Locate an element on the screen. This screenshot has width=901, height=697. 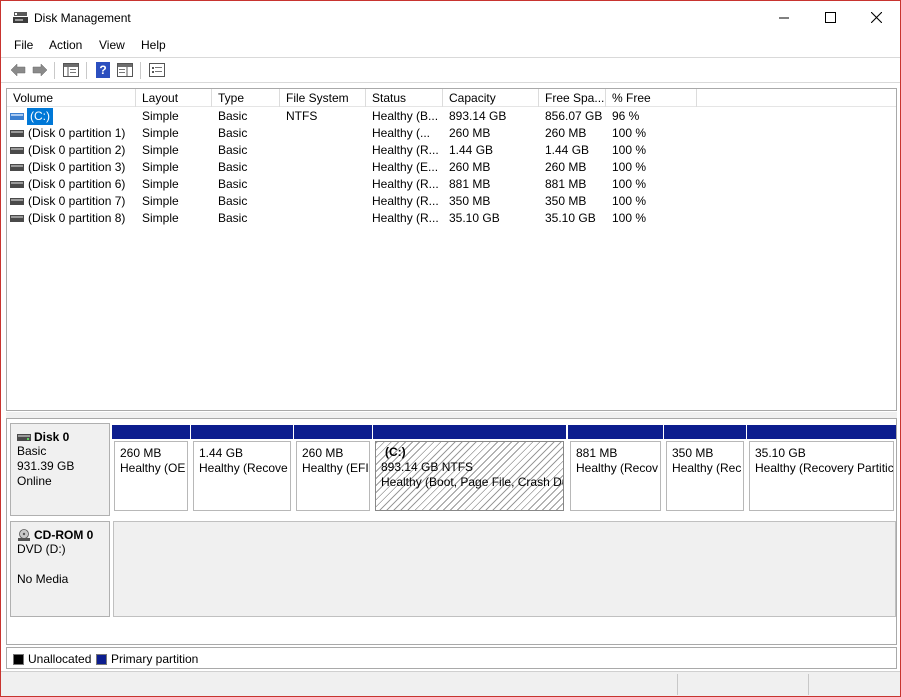
back-arrow-icon is located at coordinates (18, 70).